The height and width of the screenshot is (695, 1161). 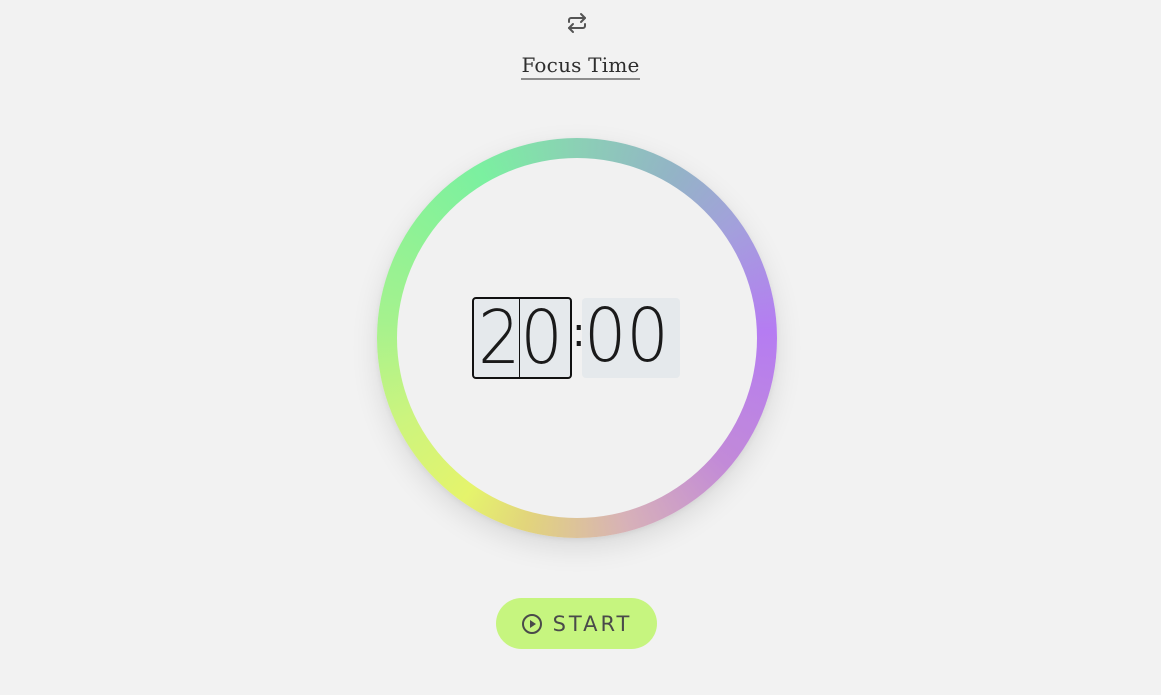 What do you see at coordinates (592, 623) in the screenshot?
I see `start-label: START` at bounding box center [592, 623].